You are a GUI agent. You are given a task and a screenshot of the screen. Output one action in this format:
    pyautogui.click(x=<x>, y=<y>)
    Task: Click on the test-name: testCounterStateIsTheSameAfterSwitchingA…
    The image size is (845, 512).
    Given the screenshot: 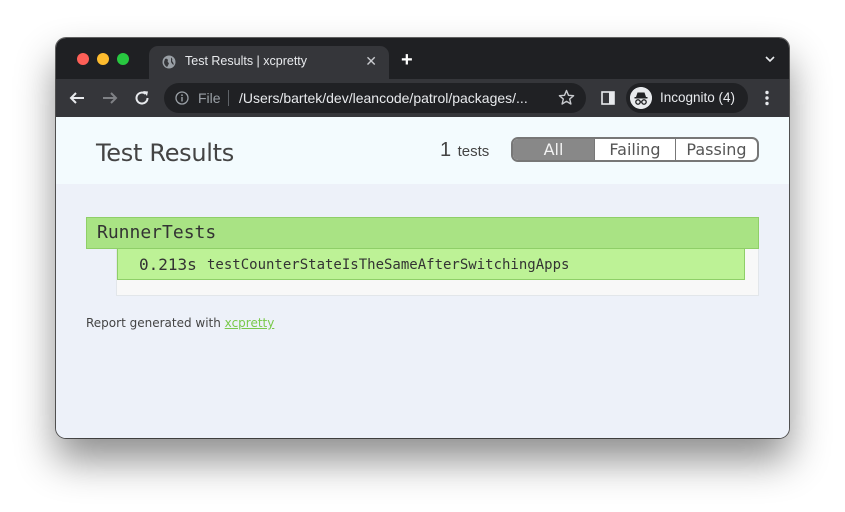 What is the action you would take?
    pyautogui.click(x=388, y=265)
    